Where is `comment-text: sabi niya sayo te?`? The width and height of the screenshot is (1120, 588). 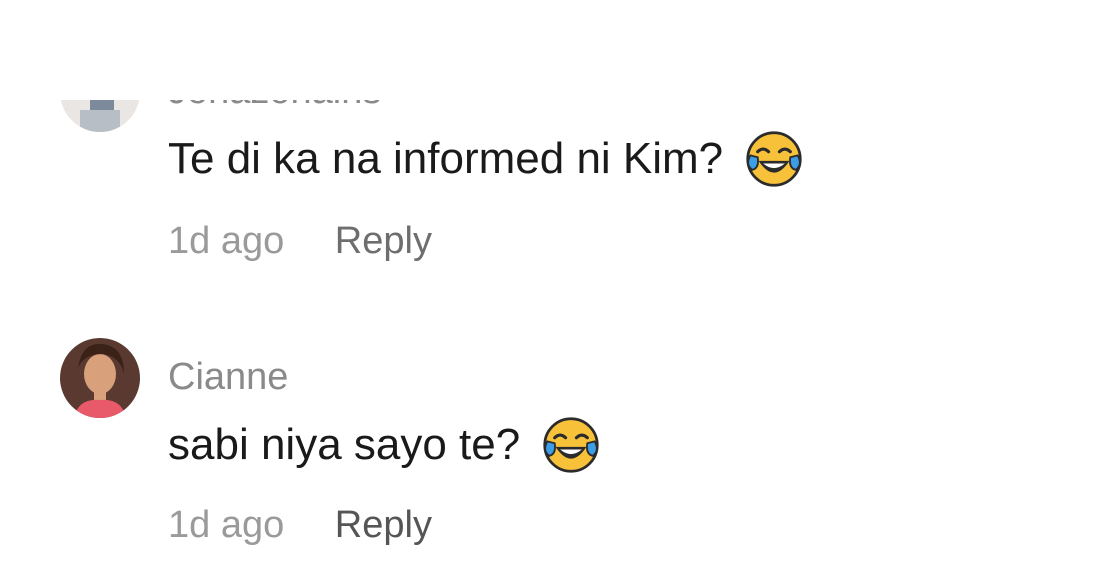
comment-text: sabi niya sayo te? is located at coordinates (384, 445).